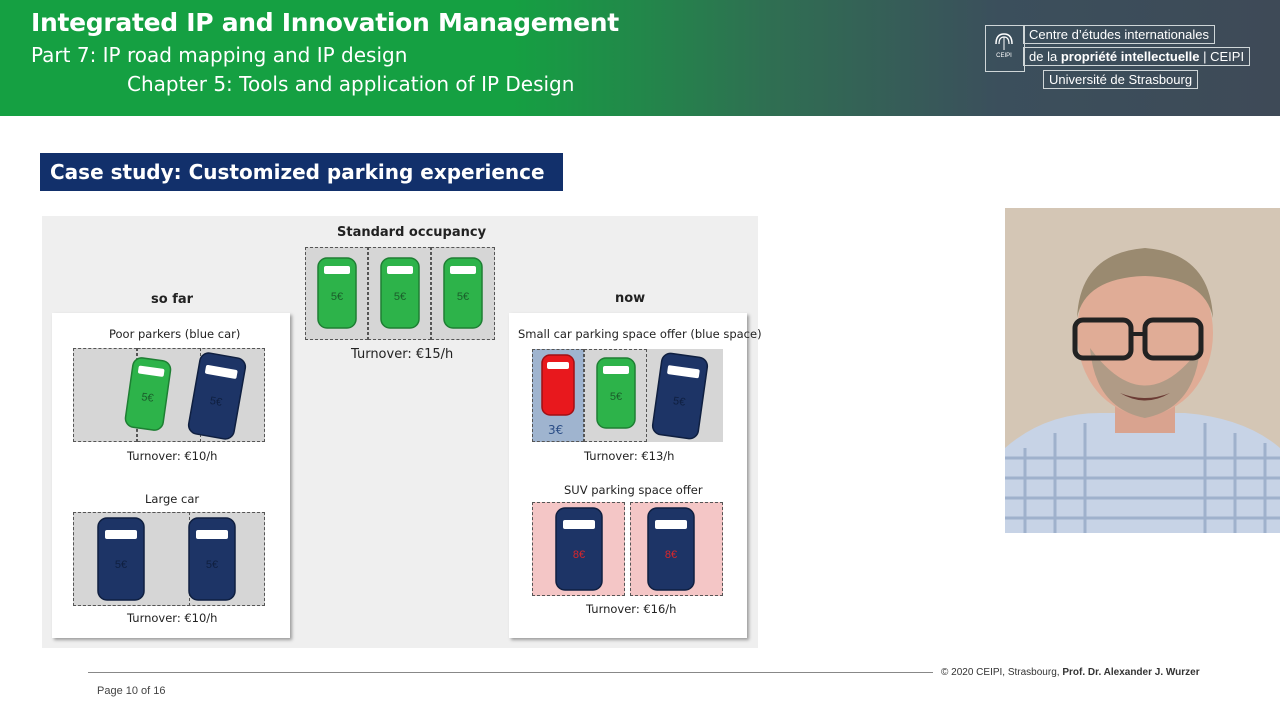 This screenshot has width=1280, height=720. I want to click on page-number: Page 10 of 16, so click(131, 691).